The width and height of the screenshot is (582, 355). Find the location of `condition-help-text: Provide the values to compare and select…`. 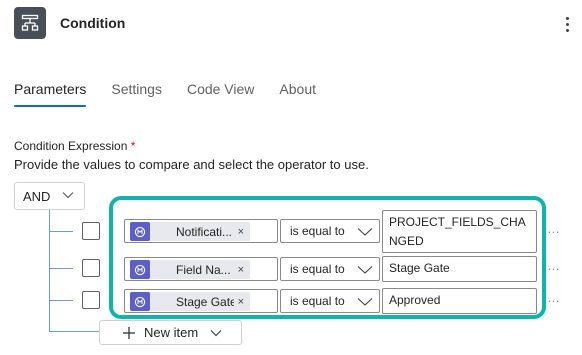

condition-help-text: Provide the values to compare and select… is located at coordinates (191, 164).